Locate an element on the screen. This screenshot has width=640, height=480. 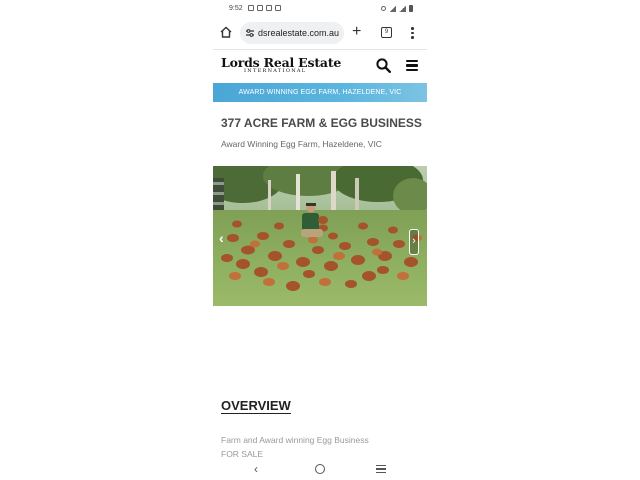
address-bar: dsrealestate.com.au is located at coordinates (292, 33).